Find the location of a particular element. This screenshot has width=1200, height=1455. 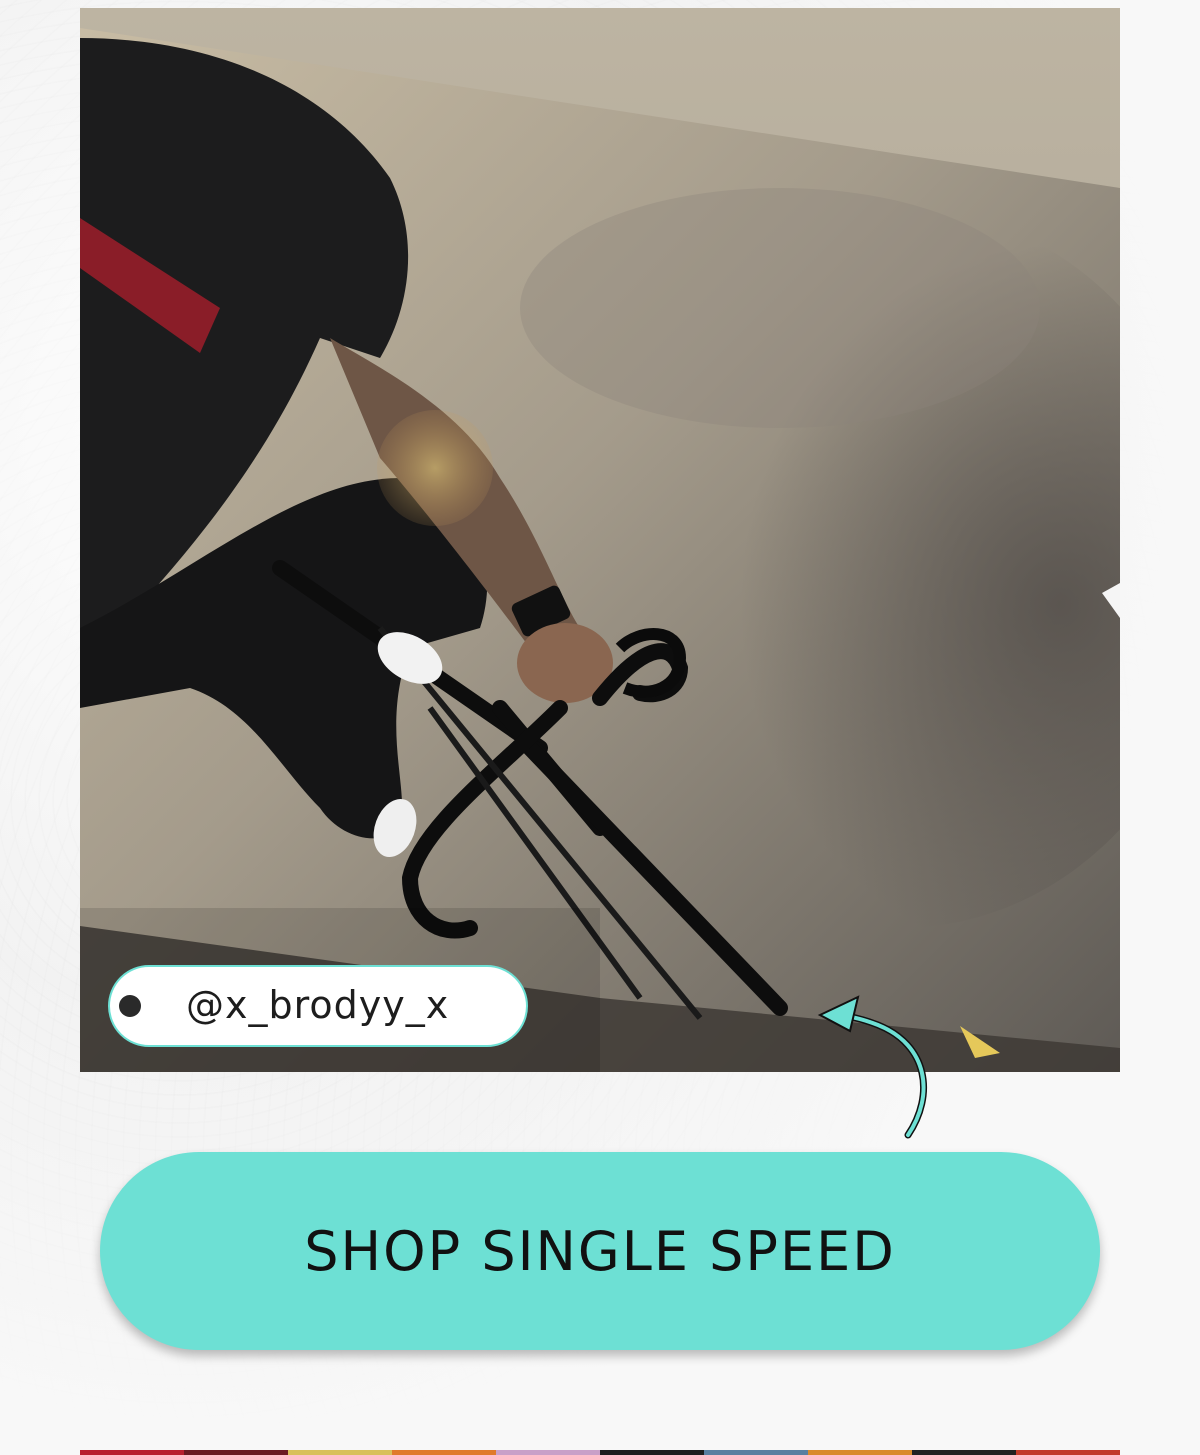

instagram-handle-tag: @x_brodyy_x is located at coordinates (318, 1006).